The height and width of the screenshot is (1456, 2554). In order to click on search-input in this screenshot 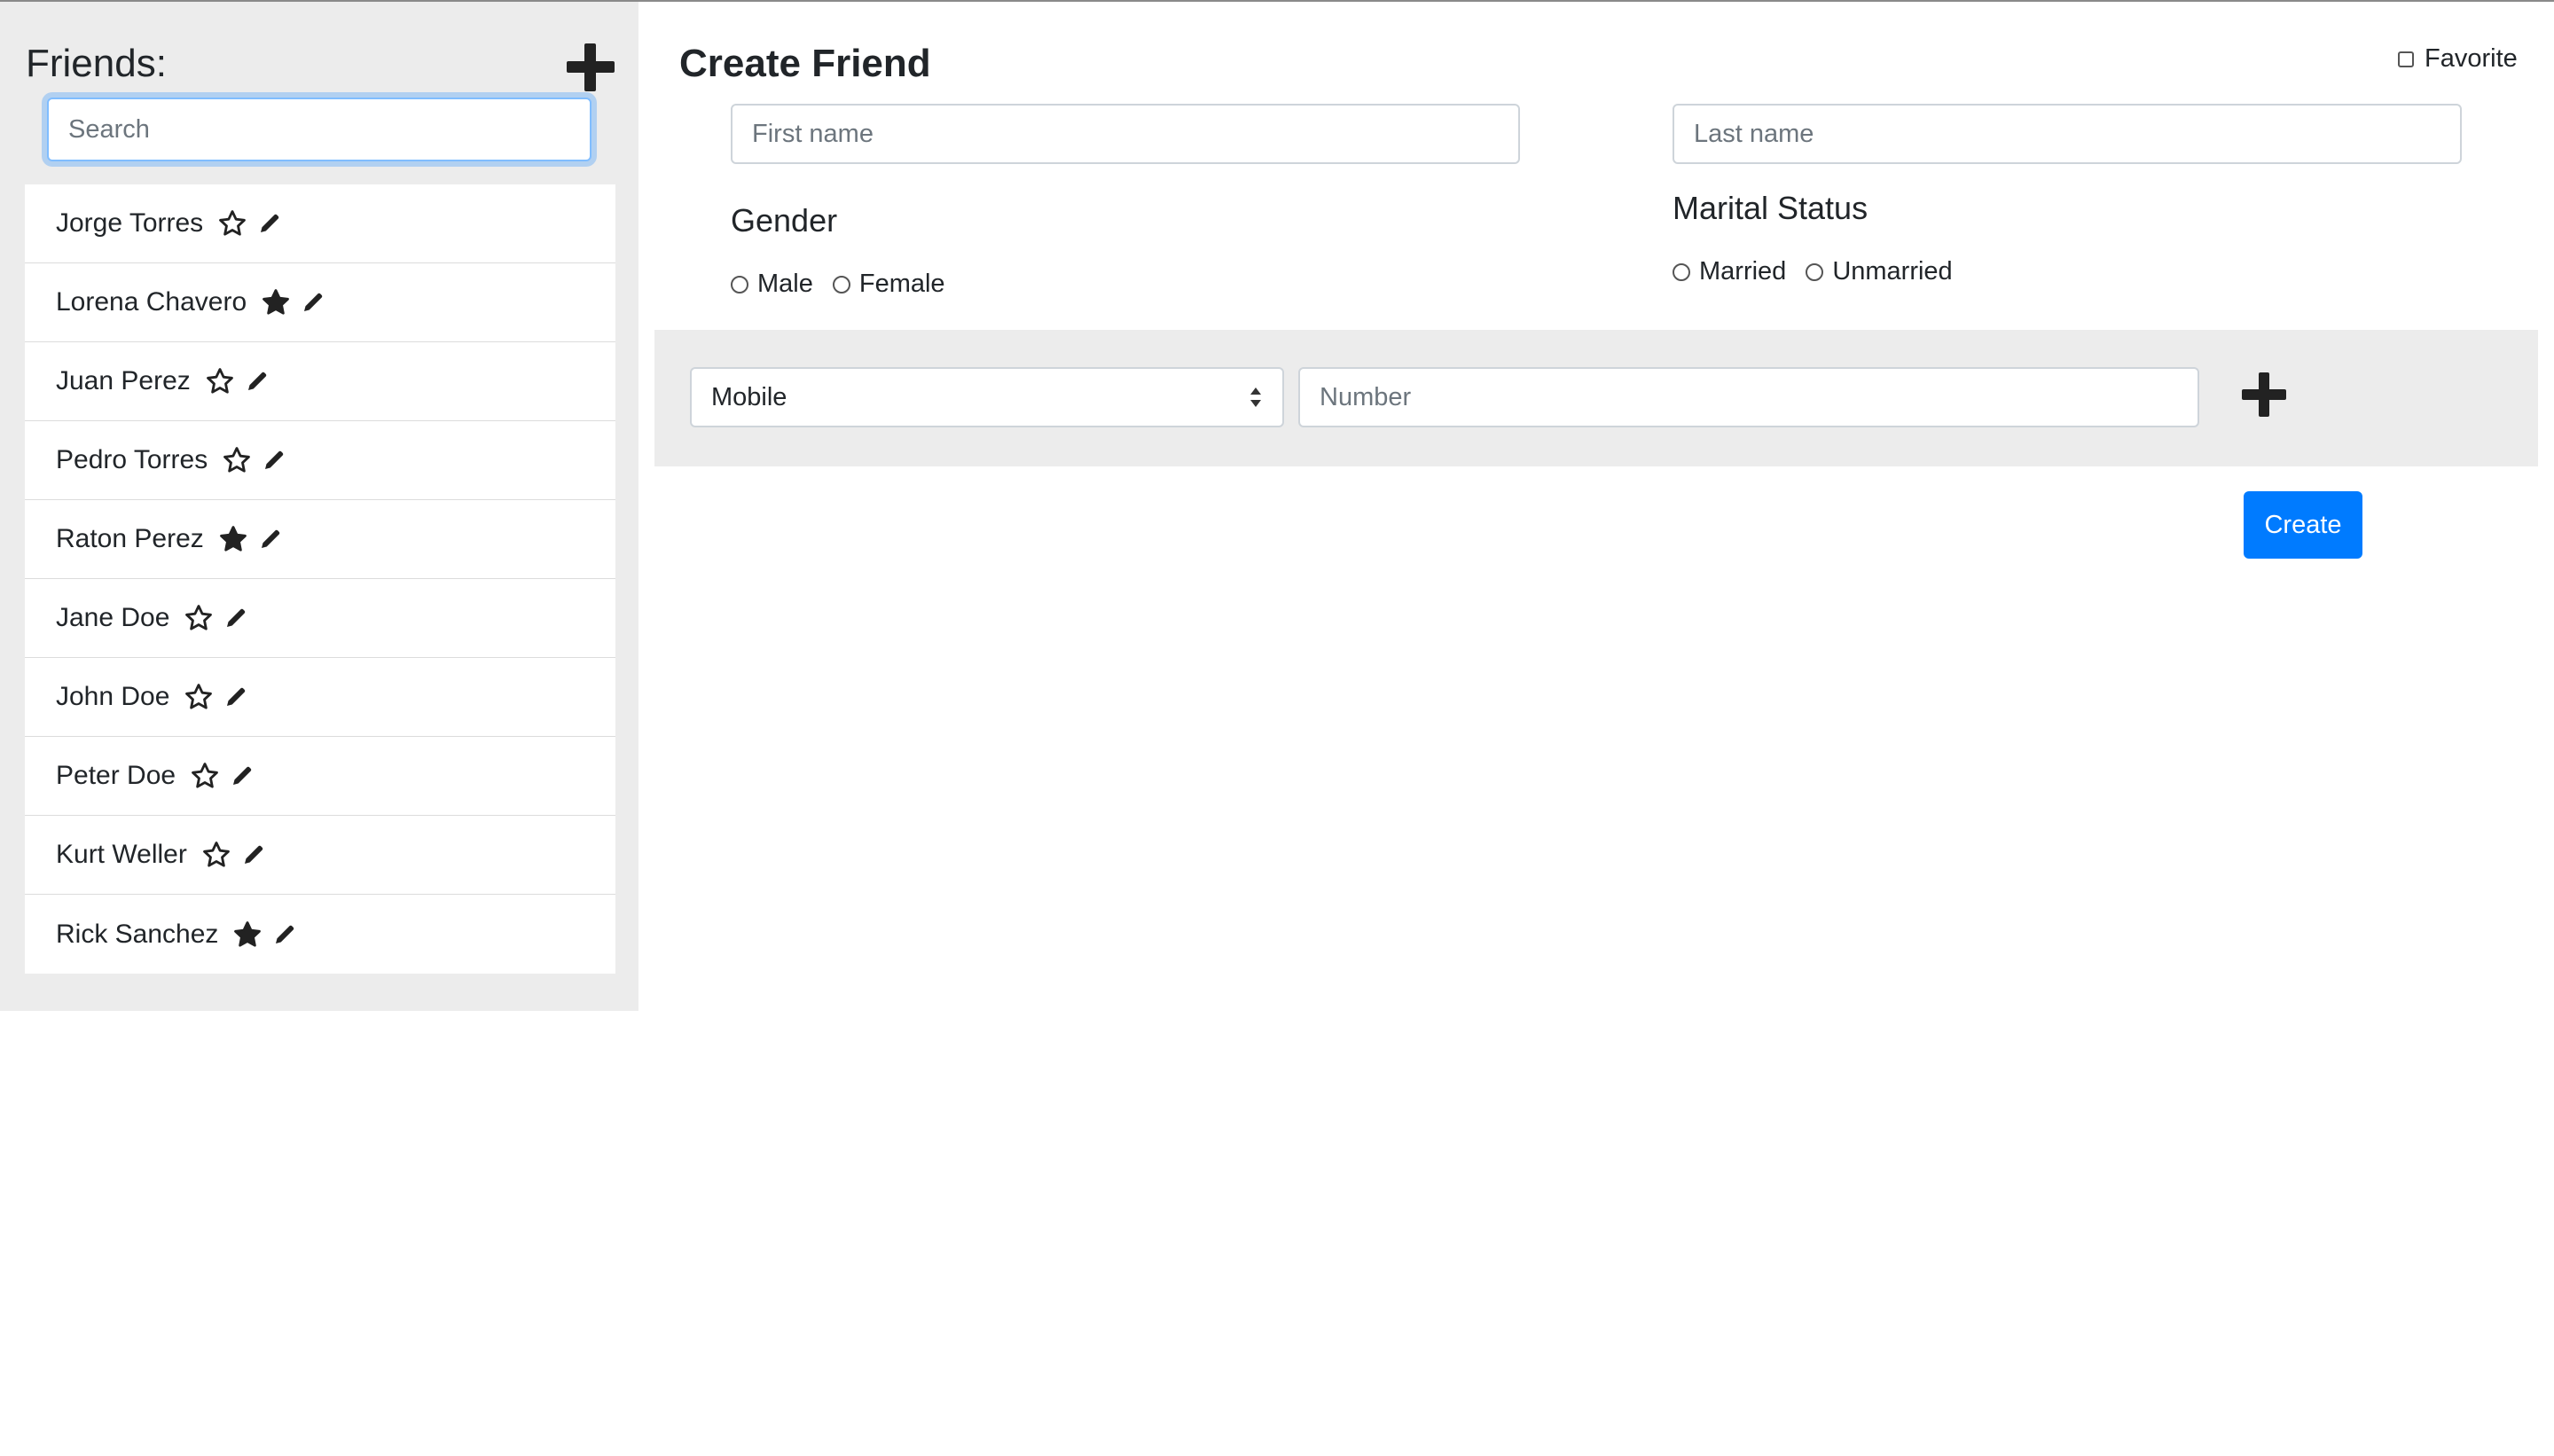, I will do `click(319, 129)`.